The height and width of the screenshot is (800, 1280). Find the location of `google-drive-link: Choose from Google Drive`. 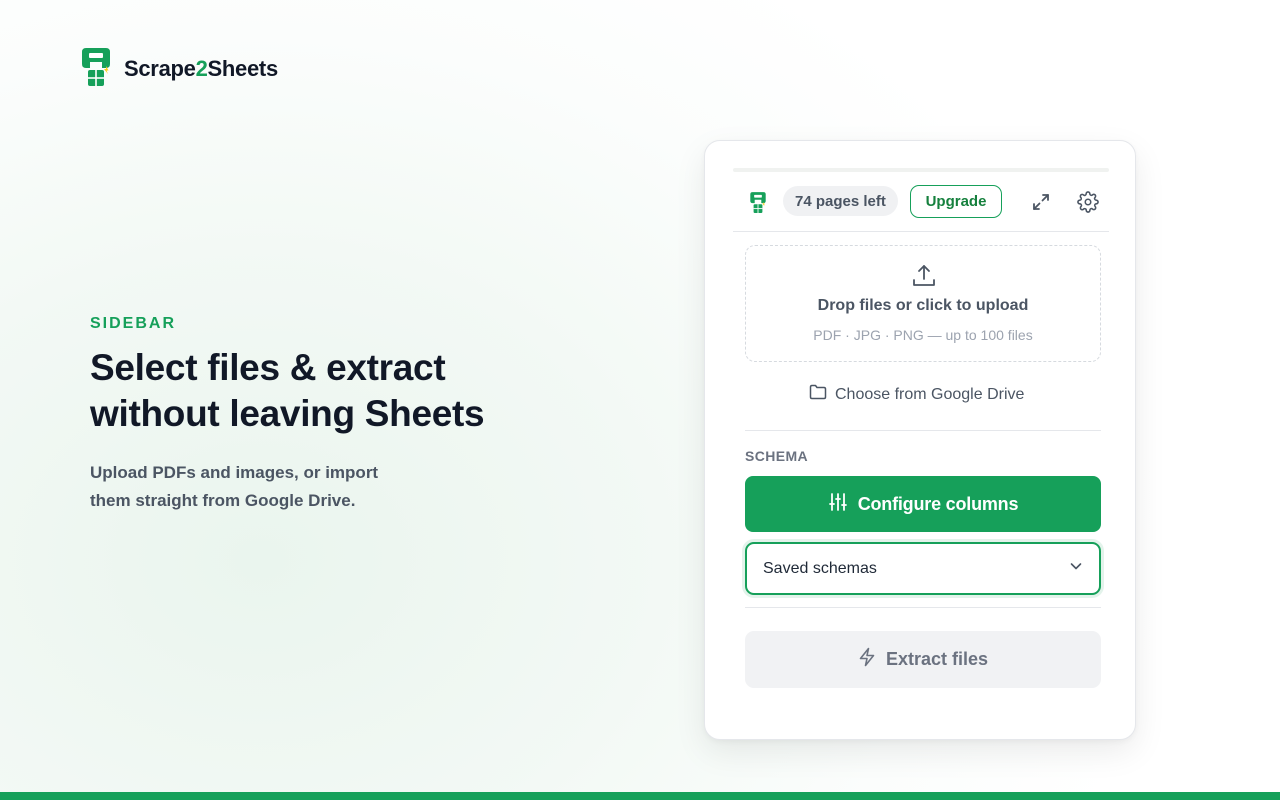

google-drive-link: Choose from Google Drive is located at coordinates (916, 394).